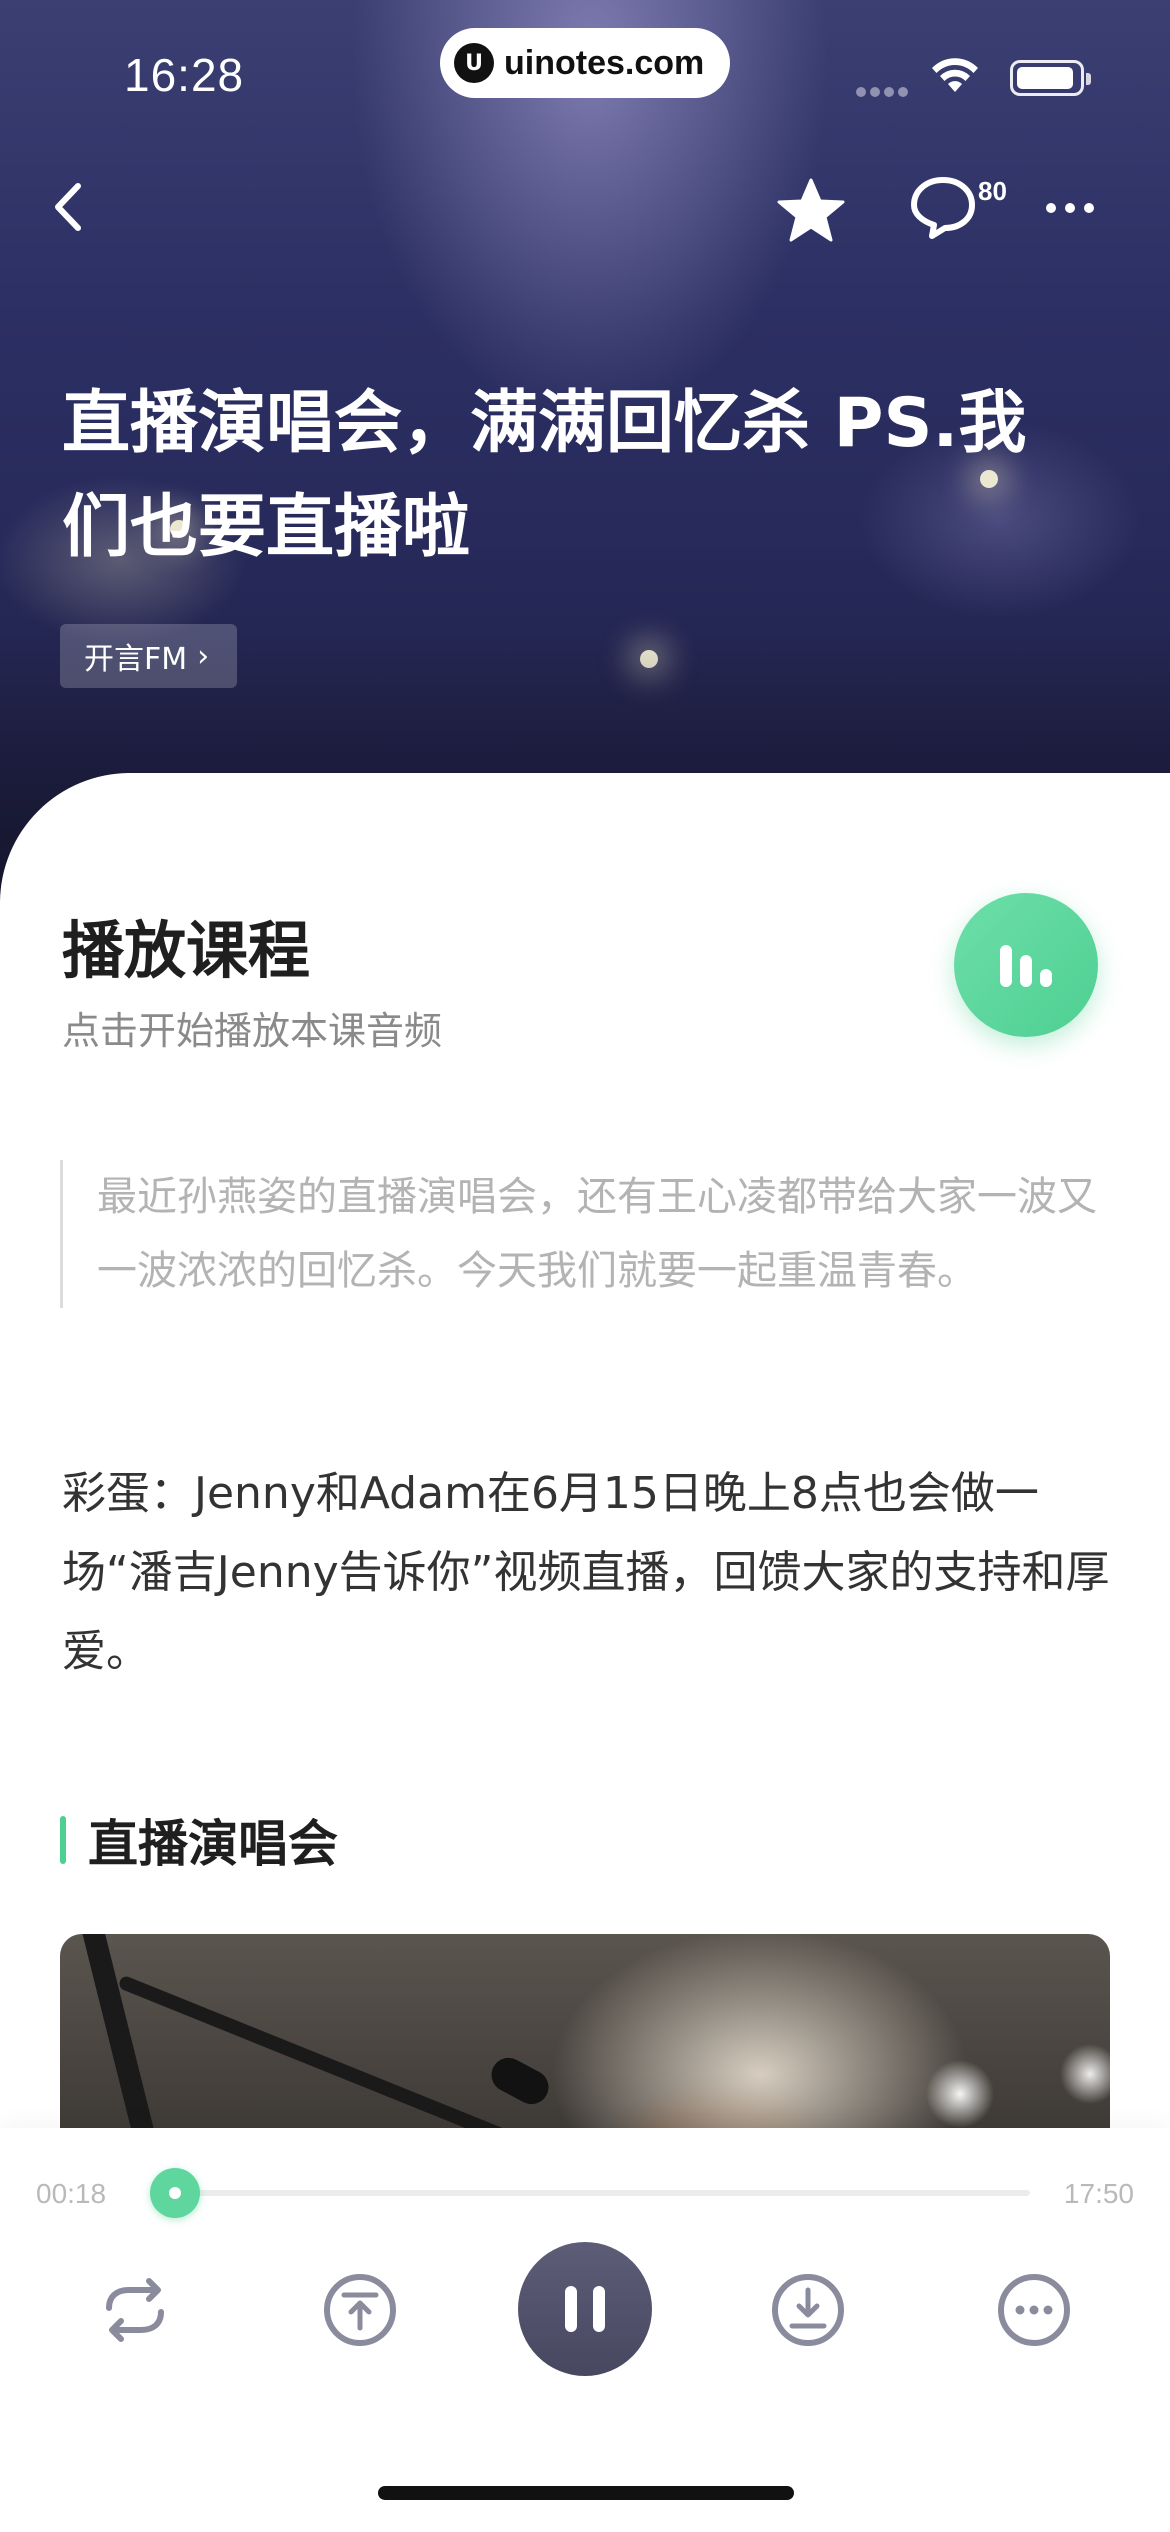 This screenshot has height=2532, width=1170. I want to click on site-logo-icon: U, so click(474, 63).